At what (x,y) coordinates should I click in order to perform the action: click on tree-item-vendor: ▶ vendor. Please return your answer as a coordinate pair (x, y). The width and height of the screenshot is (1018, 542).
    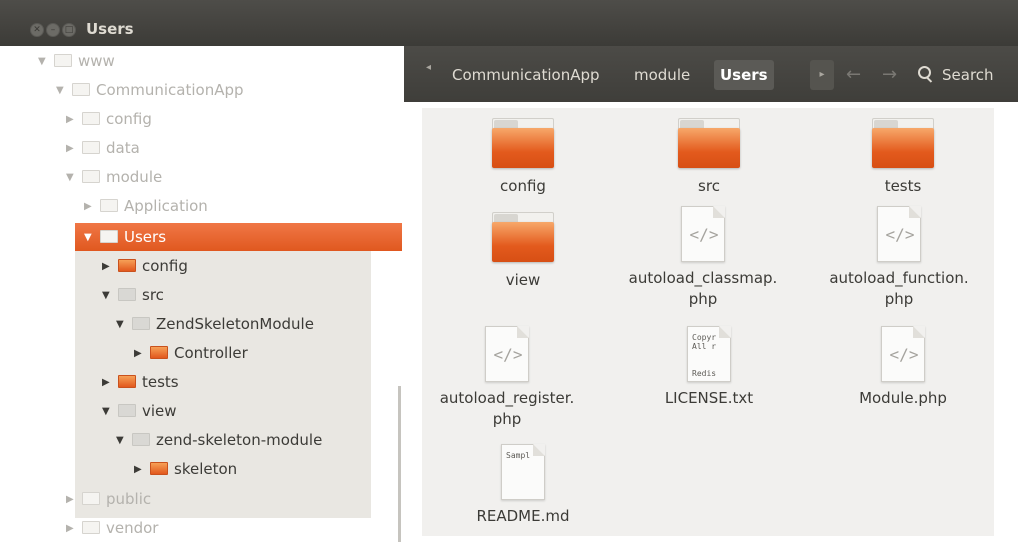
    Looking at the image, I should click on (112, 528).